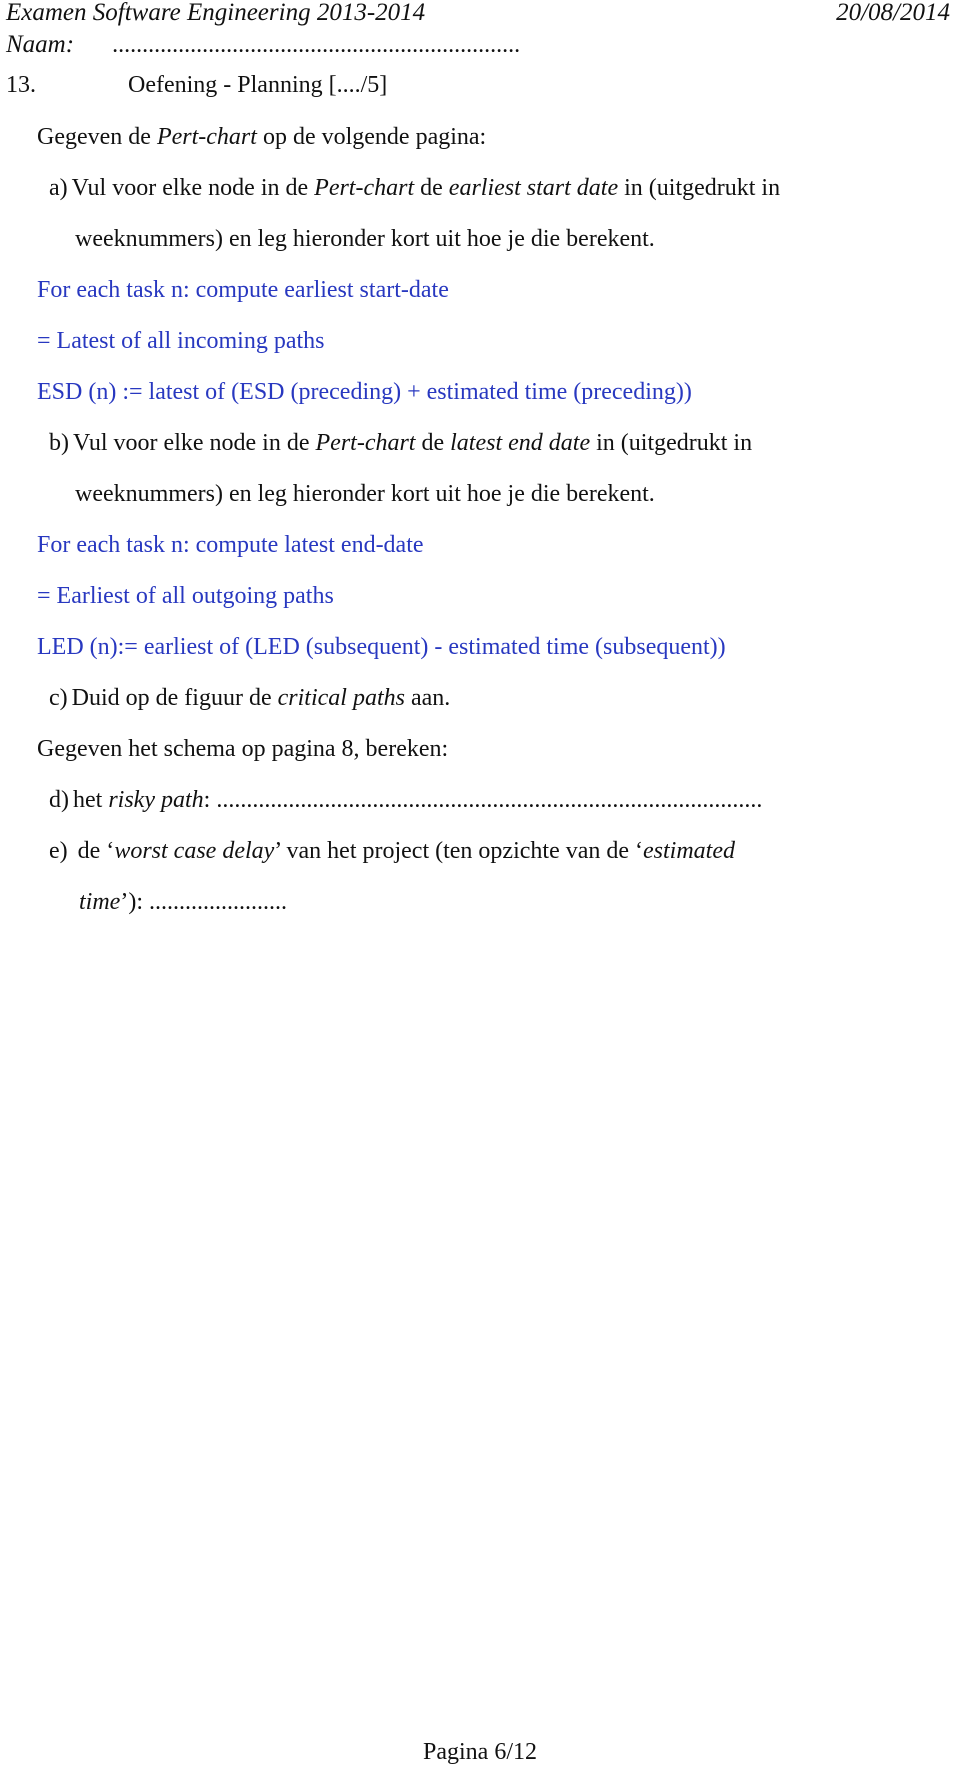  I want to click on question-a-t3: in (uitgedrukt in, so click(699, 188).